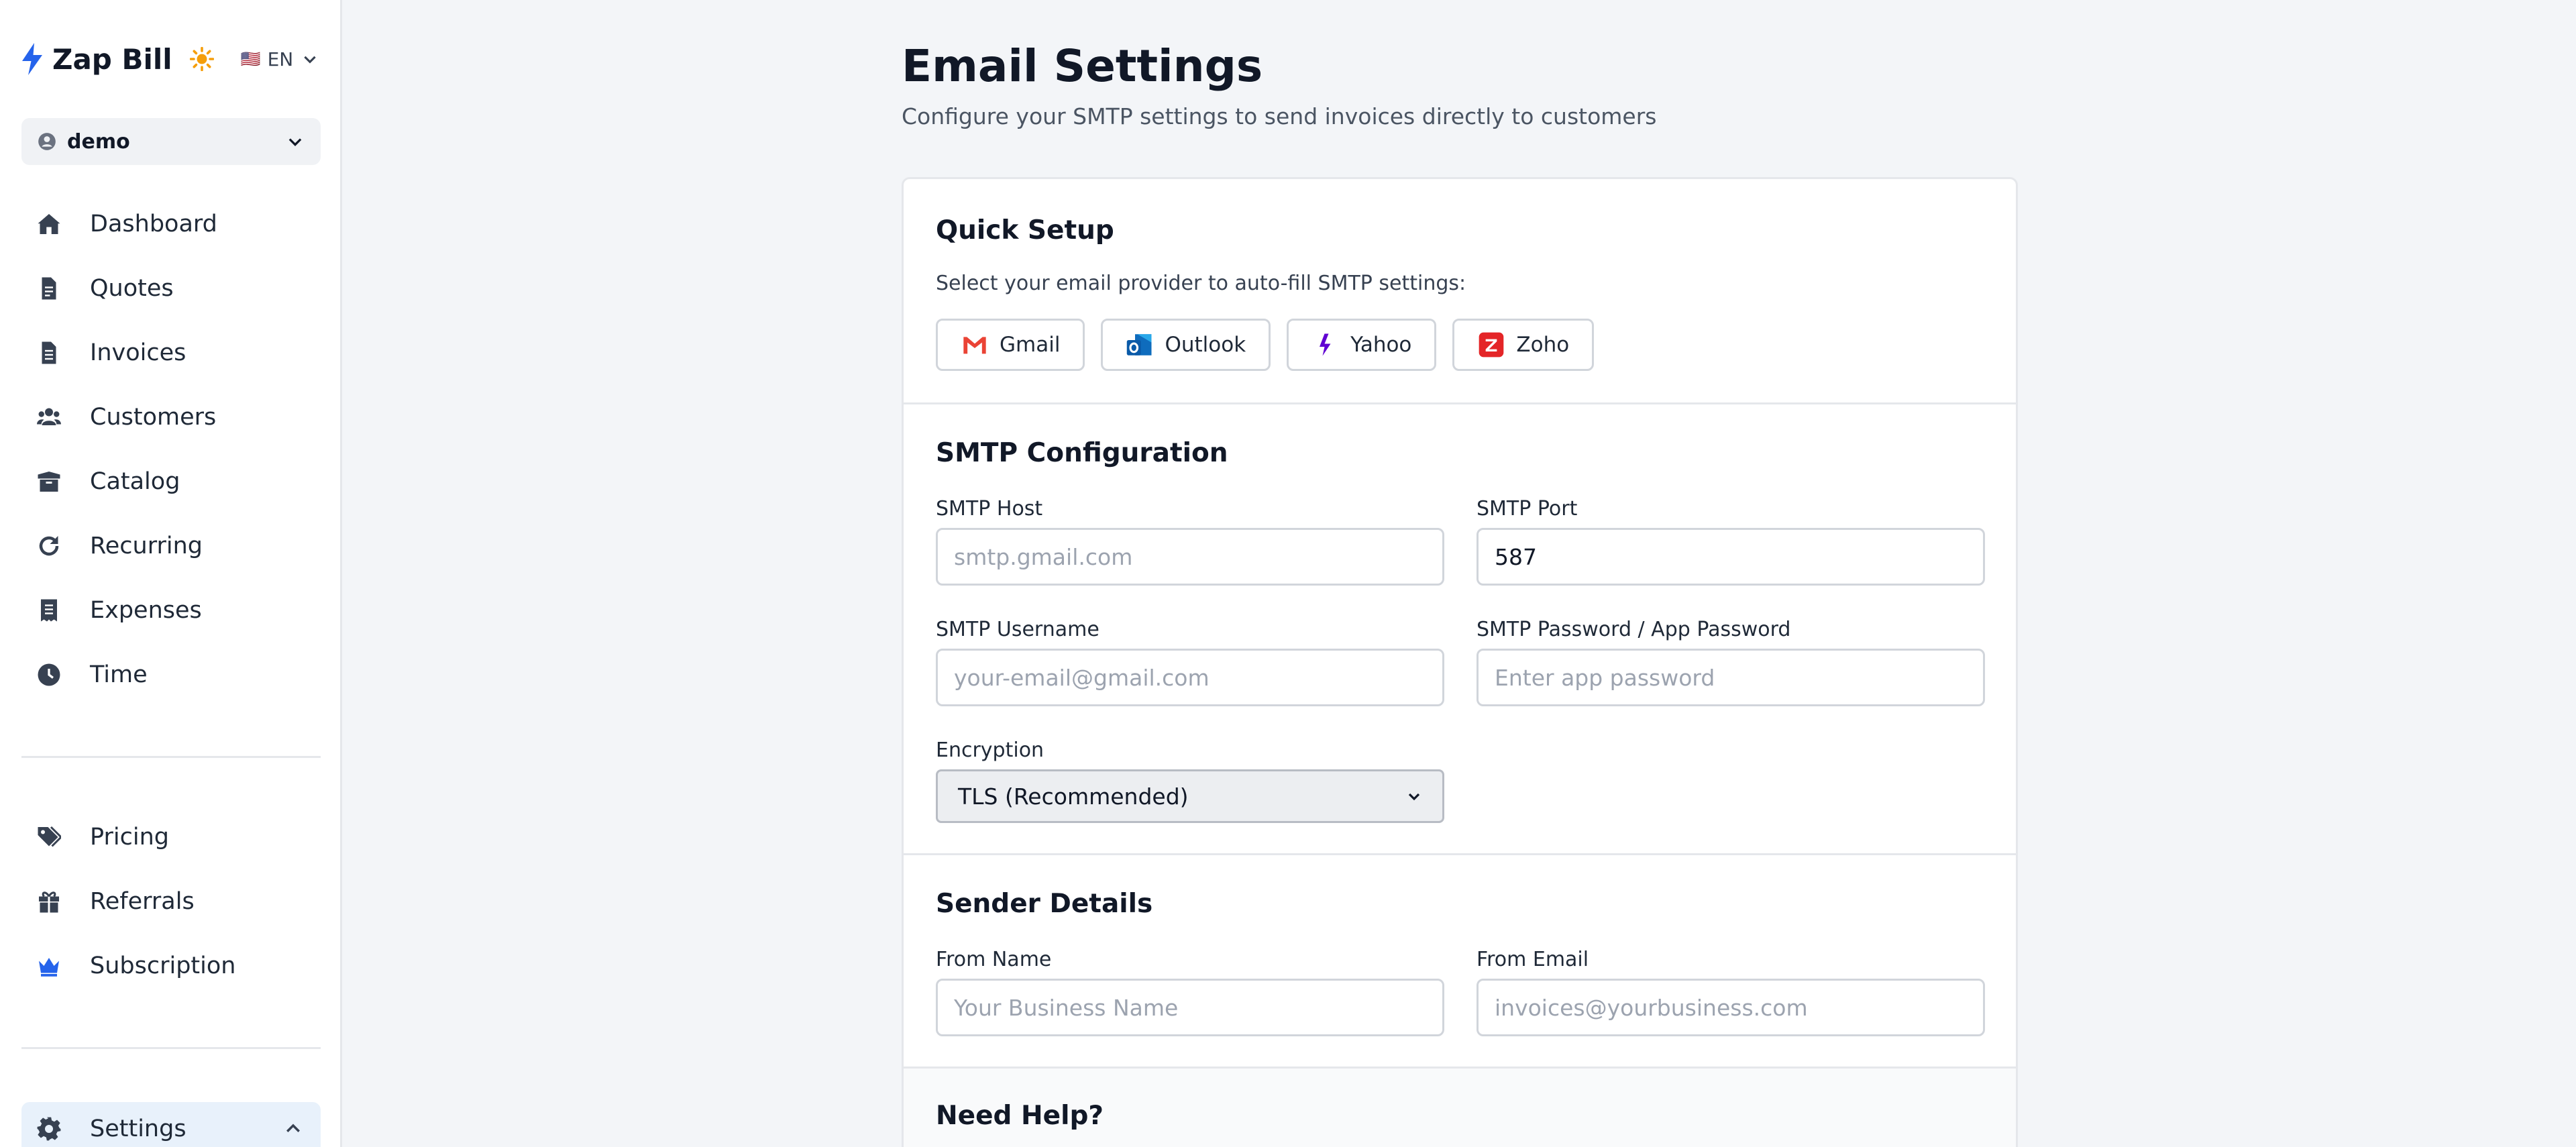 This screenshot has height=1147, width=2576. I want to click on language-label: EN, so click(280, 59).